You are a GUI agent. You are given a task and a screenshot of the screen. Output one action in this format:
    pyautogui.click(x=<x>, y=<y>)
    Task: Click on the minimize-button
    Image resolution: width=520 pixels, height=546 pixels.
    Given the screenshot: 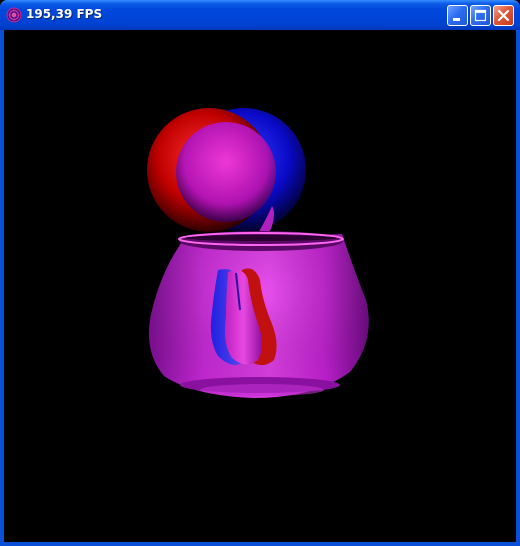 What is the action you would take?
    pyautogui.click(x=457, y=15)
    